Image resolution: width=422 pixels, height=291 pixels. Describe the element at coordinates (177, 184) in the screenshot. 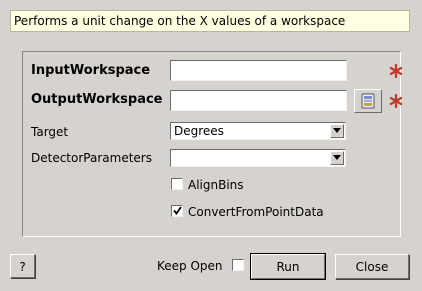

I see `align-bins-checkbox` at that location.